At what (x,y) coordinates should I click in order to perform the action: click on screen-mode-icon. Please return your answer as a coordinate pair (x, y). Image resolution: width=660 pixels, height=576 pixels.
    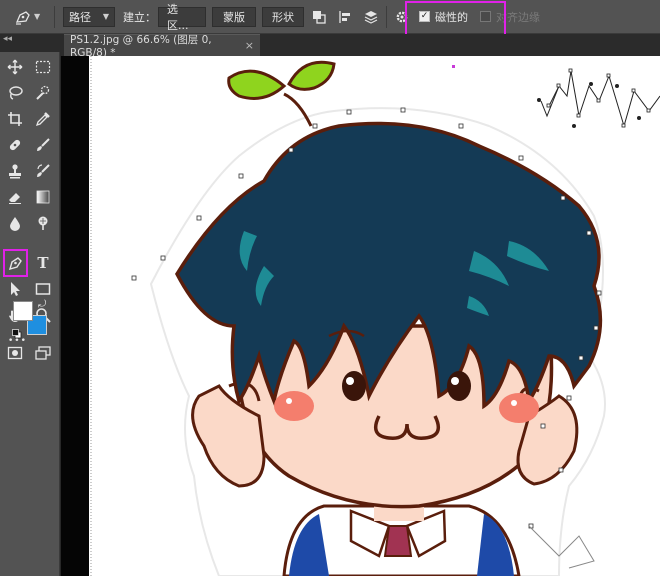
    Looking at the image, I should click on (43, 353).